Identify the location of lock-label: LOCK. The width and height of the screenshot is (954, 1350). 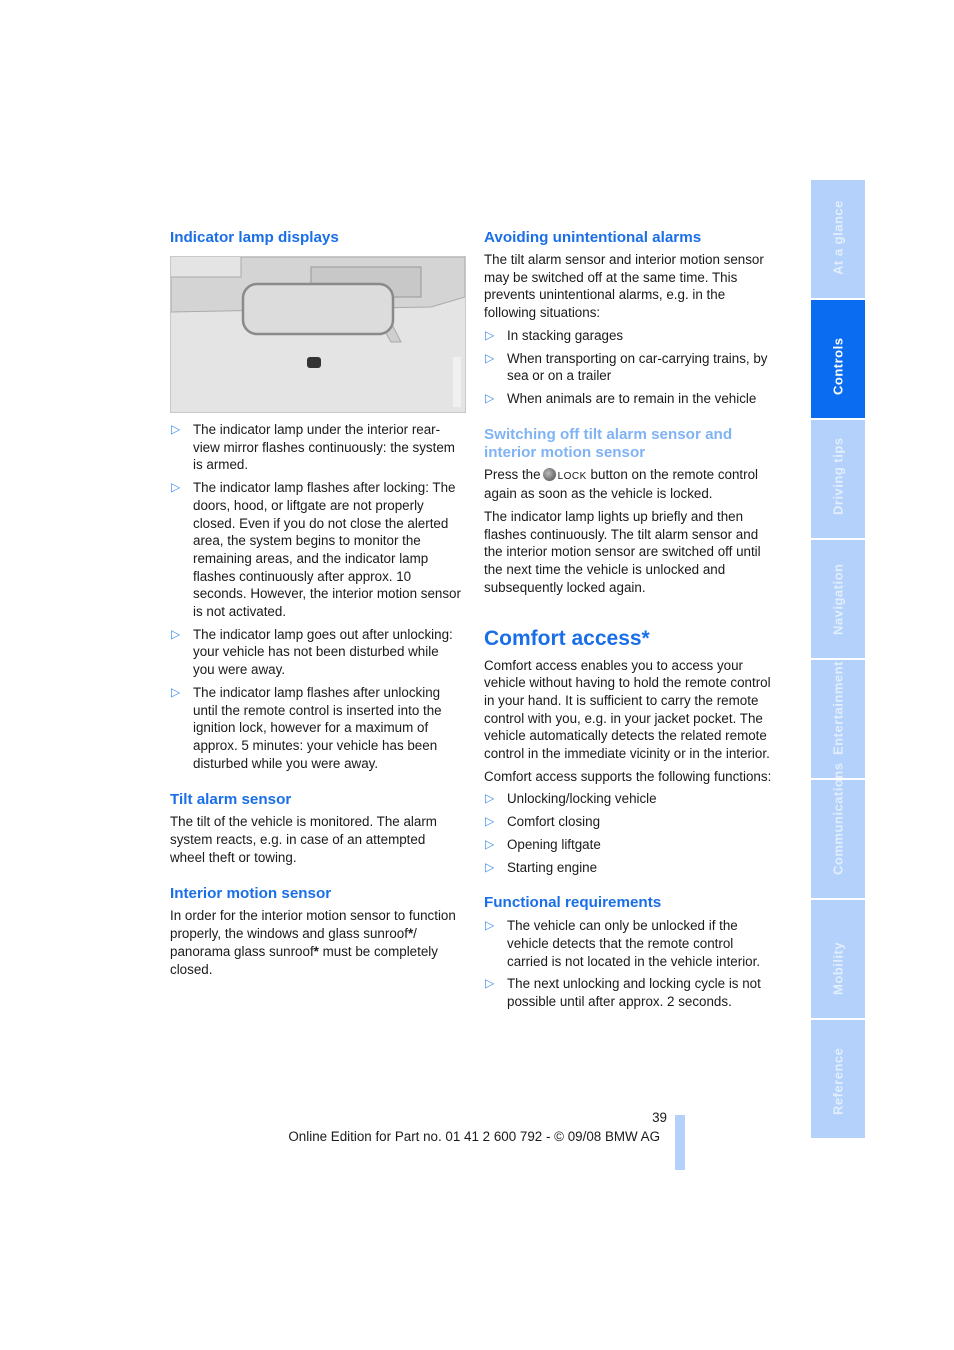
(572, 476).